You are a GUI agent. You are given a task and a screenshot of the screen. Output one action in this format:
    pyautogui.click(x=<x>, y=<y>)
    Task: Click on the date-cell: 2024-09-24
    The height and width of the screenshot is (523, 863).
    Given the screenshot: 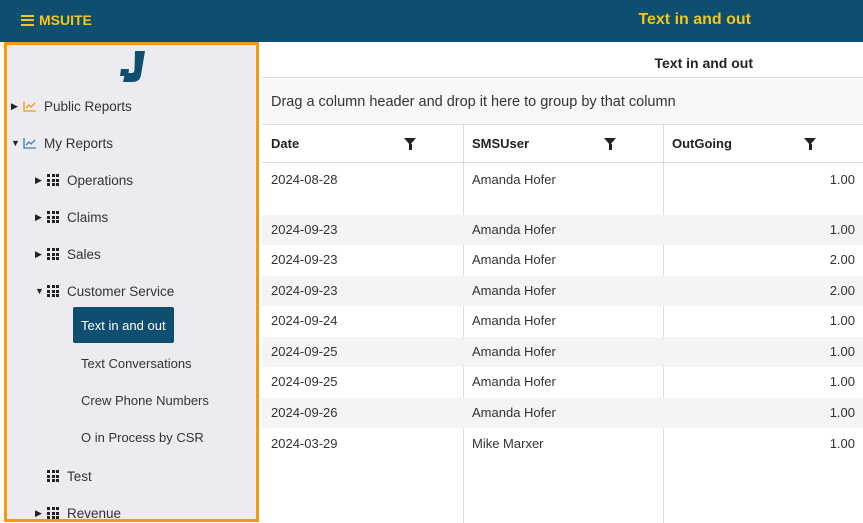 What is the action you would take?
    pyautogui.click(x=304, y=320)
    